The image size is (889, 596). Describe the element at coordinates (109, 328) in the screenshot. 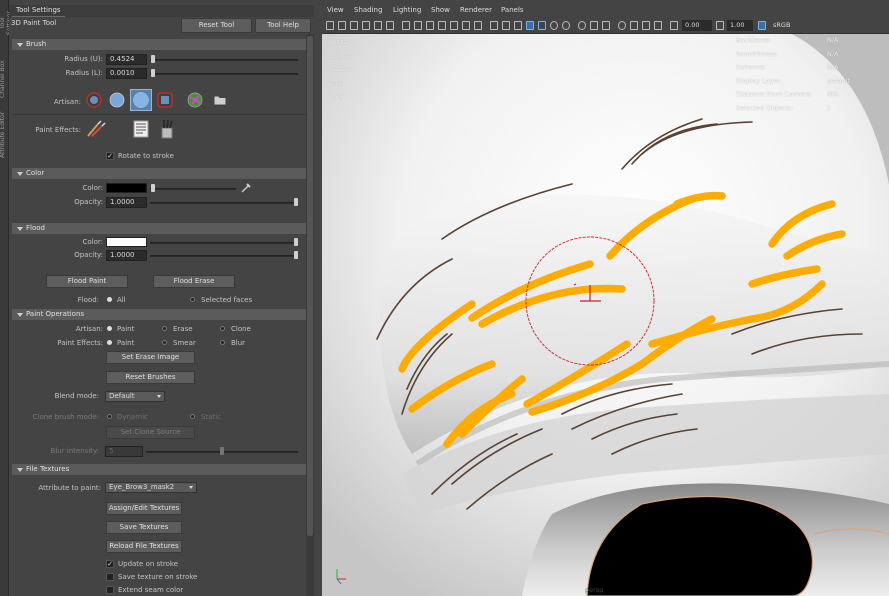

I see `artisan-op-paint-radio` at that location.